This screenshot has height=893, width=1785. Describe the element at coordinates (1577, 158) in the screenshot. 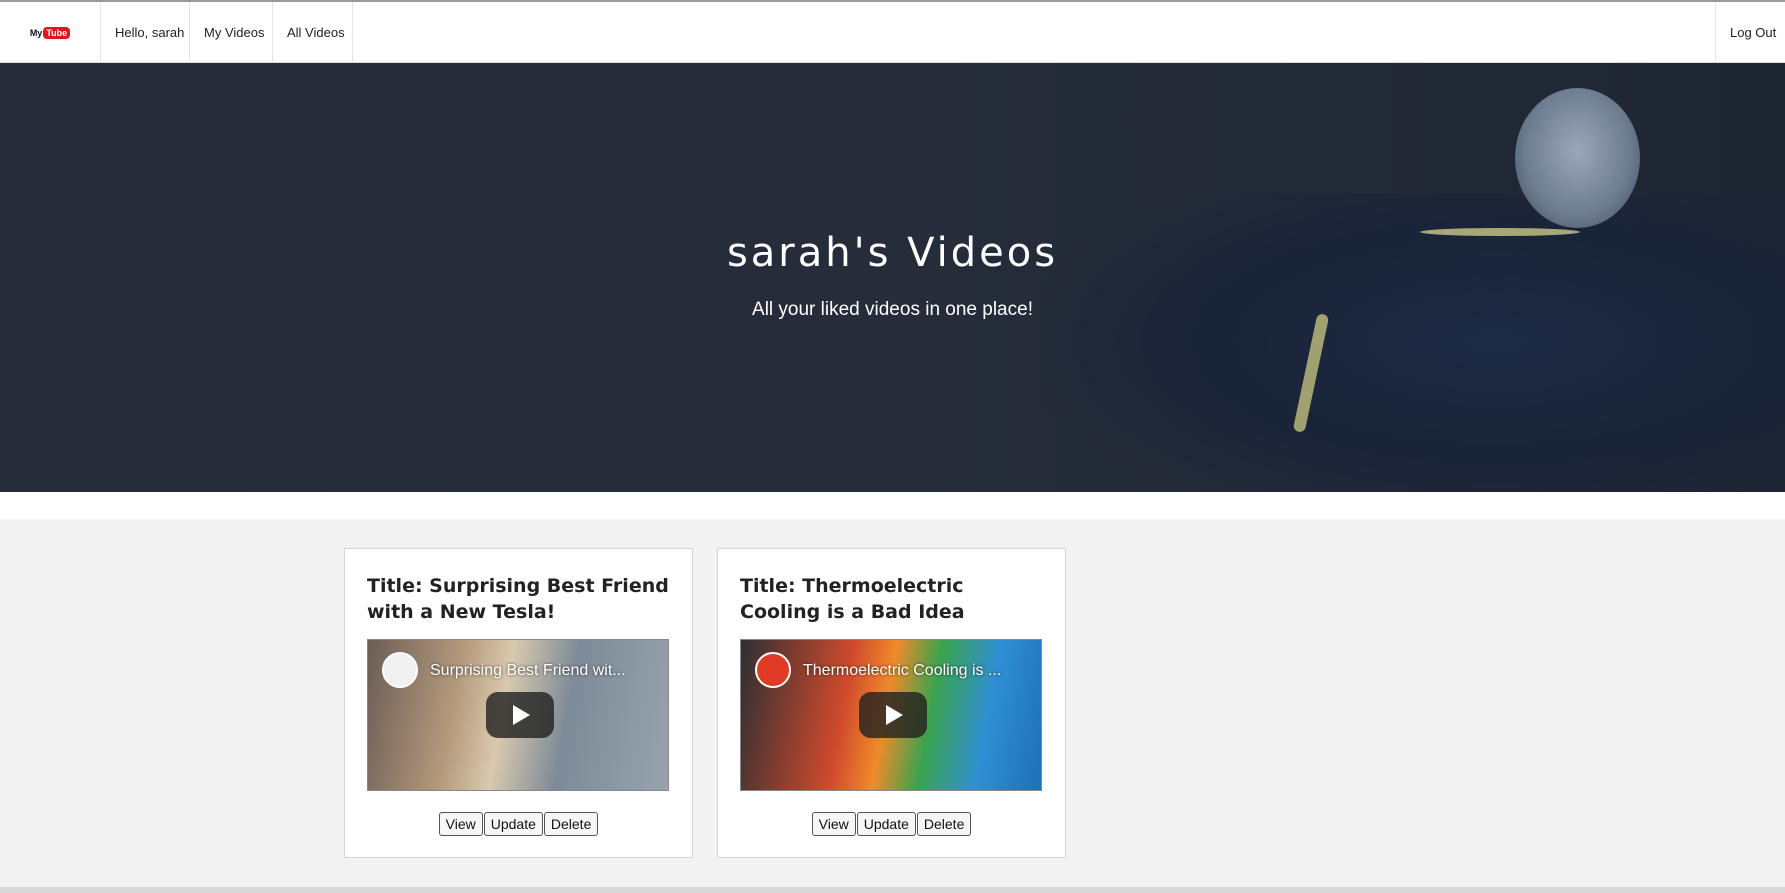

I see `hero-background-shape` at that location.